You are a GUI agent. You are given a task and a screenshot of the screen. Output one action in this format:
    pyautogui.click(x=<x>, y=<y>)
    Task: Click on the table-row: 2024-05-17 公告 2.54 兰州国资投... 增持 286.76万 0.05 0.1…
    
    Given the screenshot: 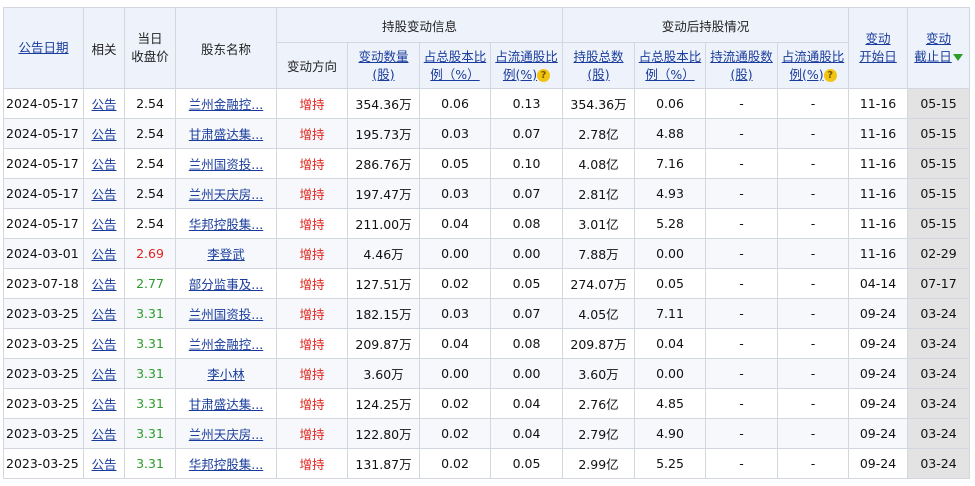 What is the action you would take?
    pyautogui.click(x=487, y=163)
    